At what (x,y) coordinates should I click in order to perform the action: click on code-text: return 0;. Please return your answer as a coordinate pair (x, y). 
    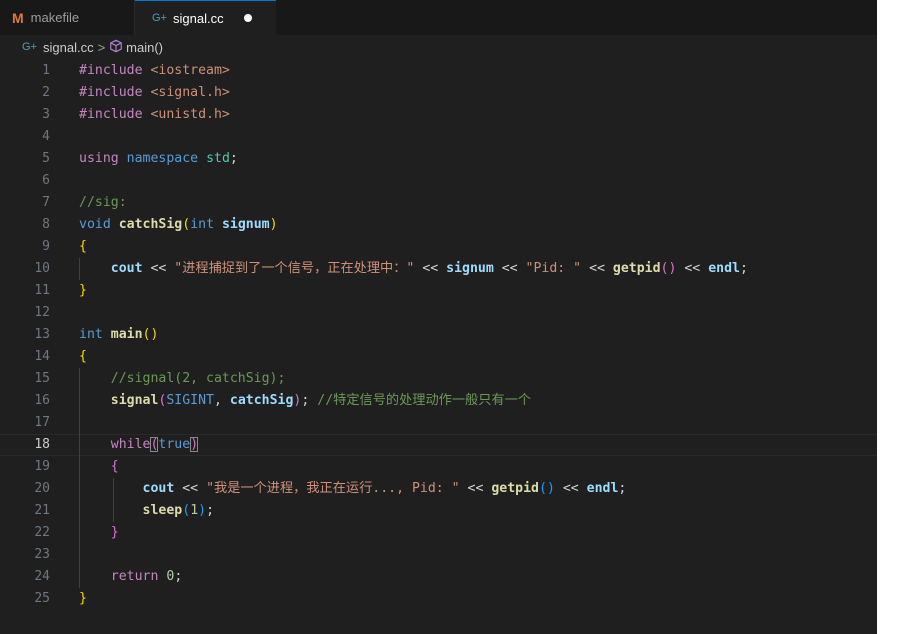
    Looking at the image, I should click on (131, 577).